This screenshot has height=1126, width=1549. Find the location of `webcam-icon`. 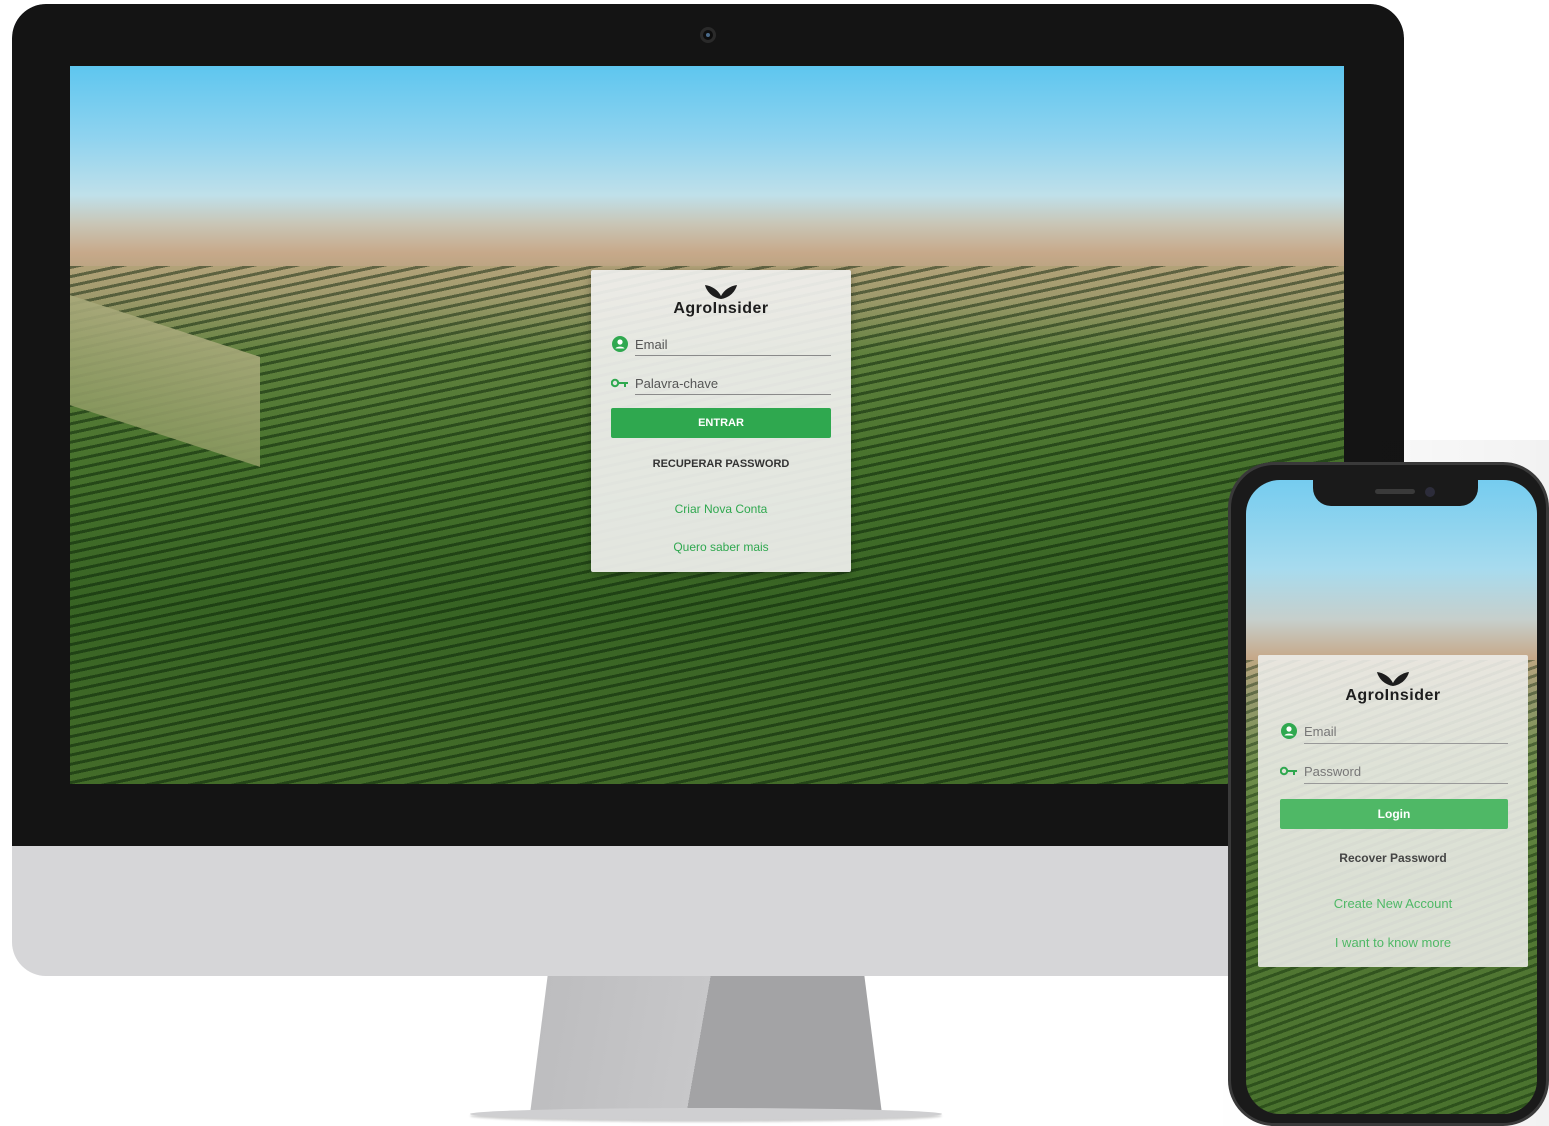

webcam-icon is located at coordinates (708, 35).